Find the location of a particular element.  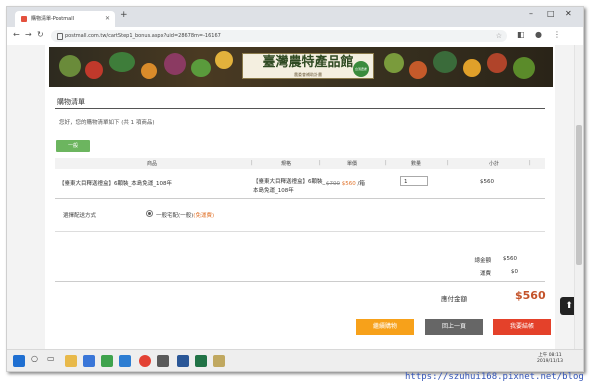

extension-icon: ◧ is located at coordinates (521, 34).